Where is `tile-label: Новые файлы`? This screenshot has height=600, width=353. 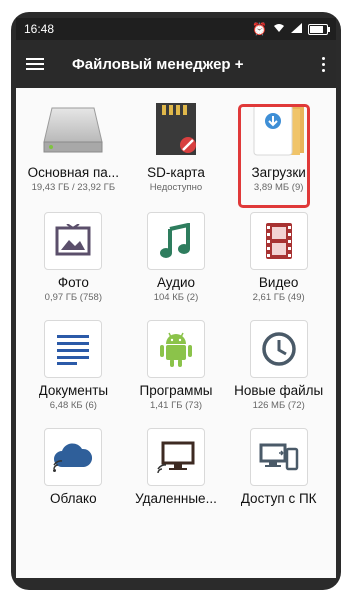 tile-label: Новые файлы is located at coordinates (279, 390).